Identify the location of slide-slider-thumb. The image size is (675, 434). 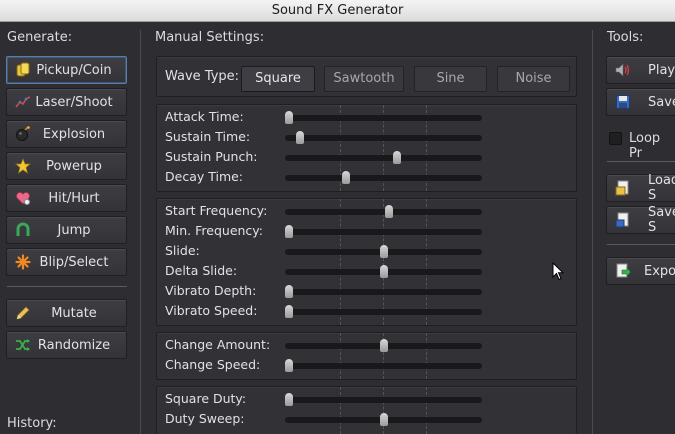
(383, 251).